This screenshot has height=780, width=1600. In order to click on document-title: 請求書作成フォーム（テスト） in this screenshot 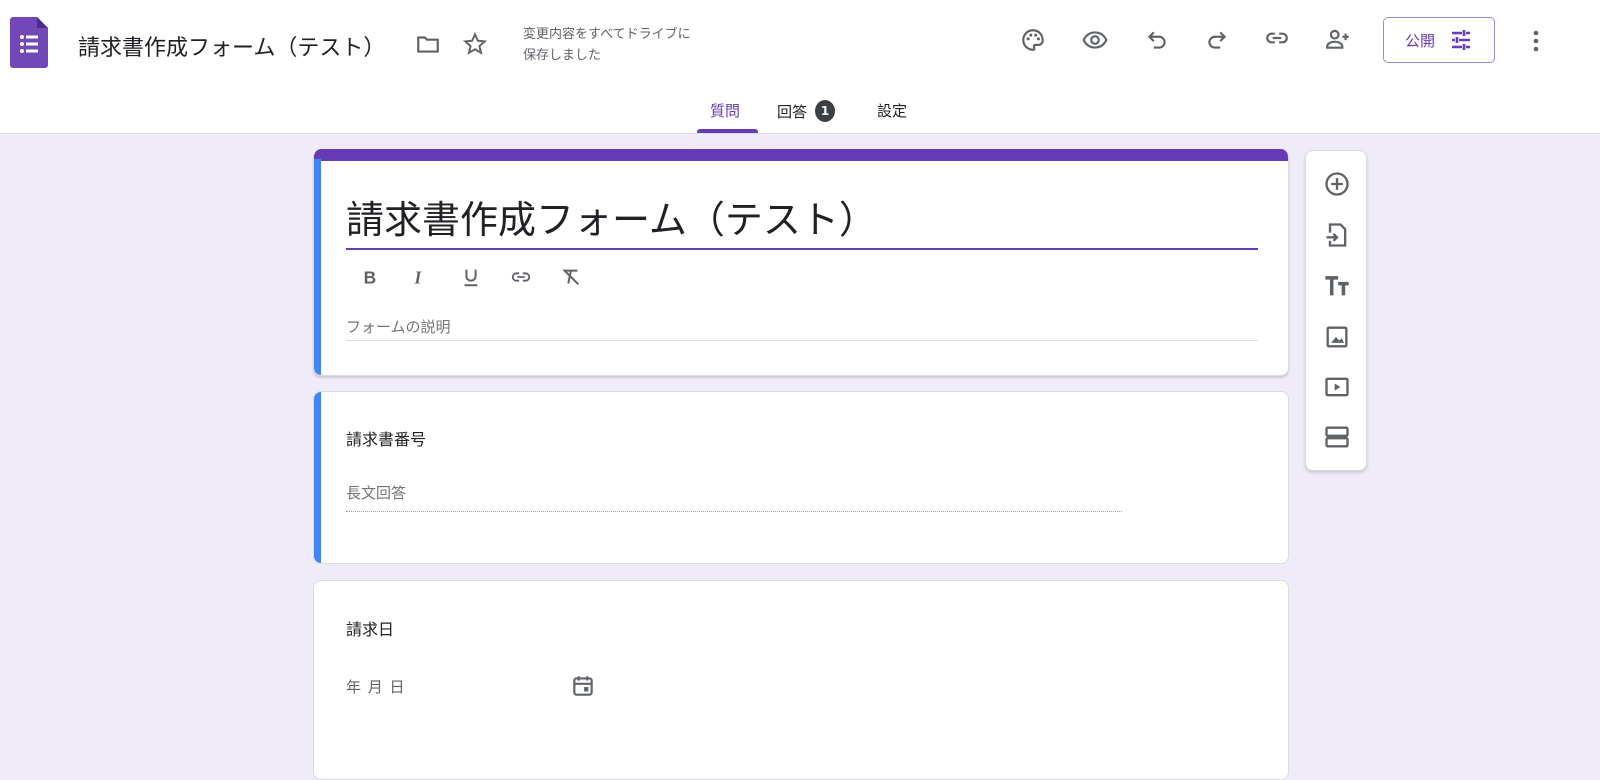, I will do `click(231, 46)`.